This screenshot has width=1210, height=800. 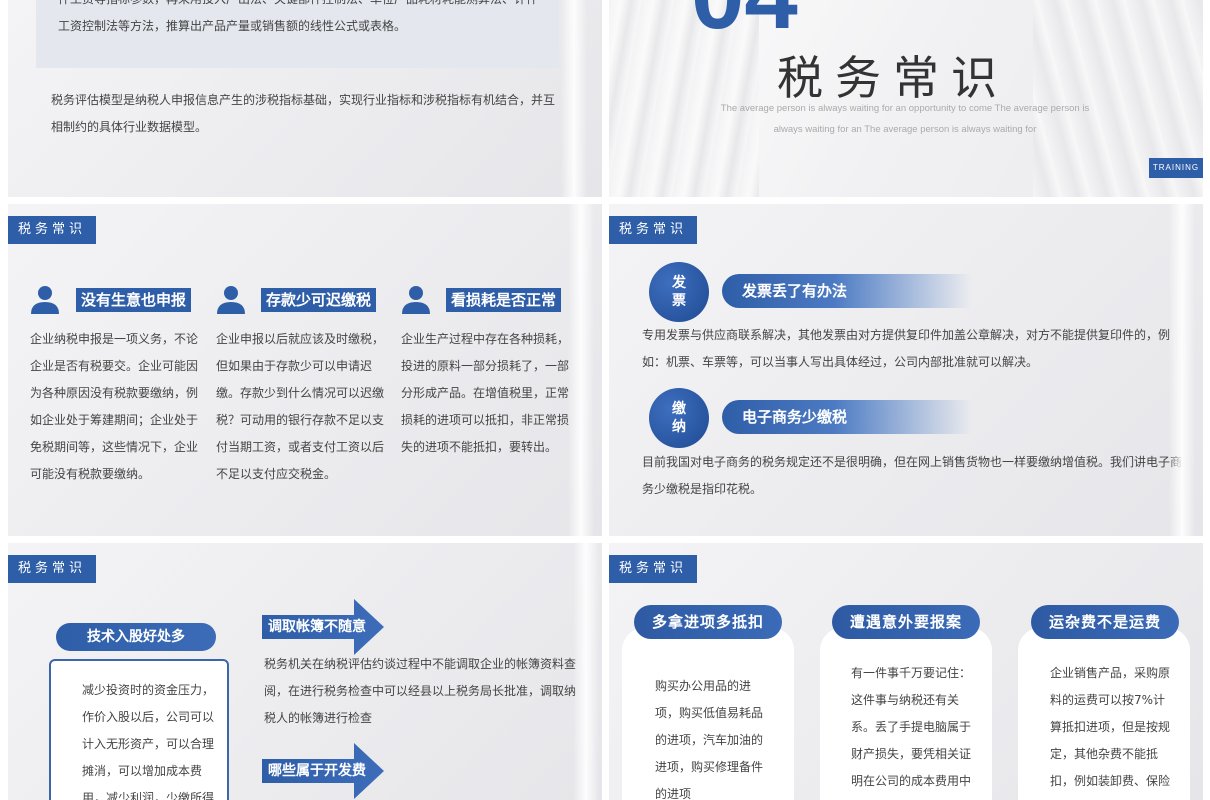 What do you see at coordinates (136, 637) in the screenshot?
I see `left-title: 技术入股好处多` at bounding box center [136, 637].